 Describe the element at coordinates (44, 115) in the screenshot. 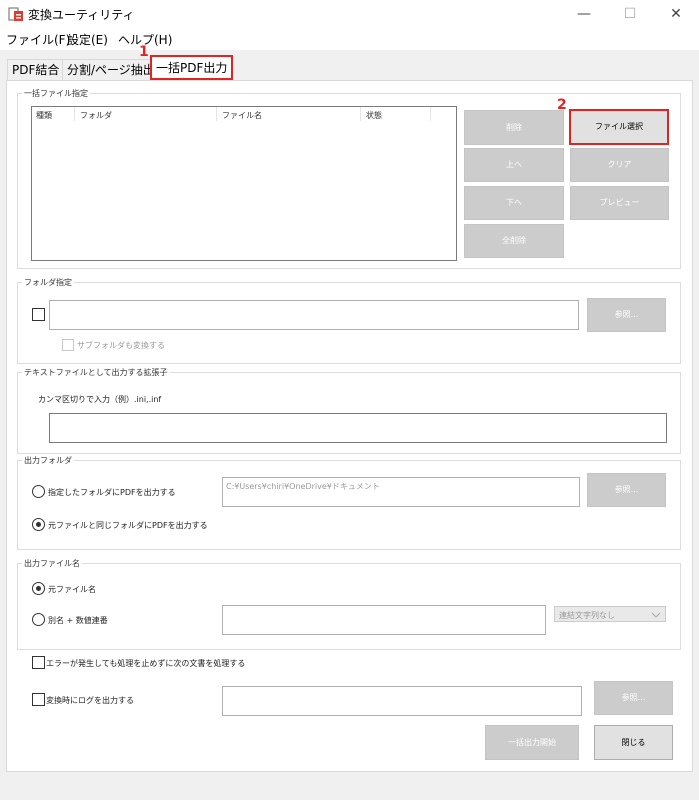

I see `column-header-type: 種類` at that location.